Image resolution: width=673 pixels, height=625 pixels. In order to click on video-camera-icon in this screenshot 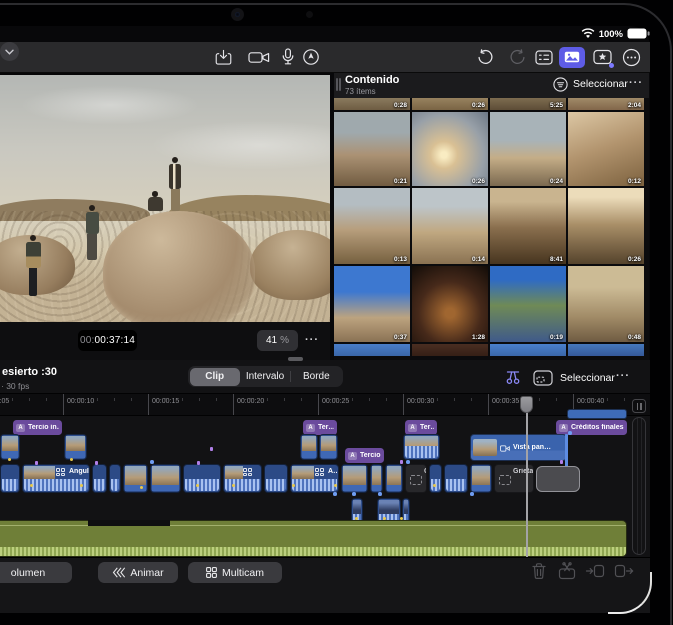, I will do `click(505, 448)`.